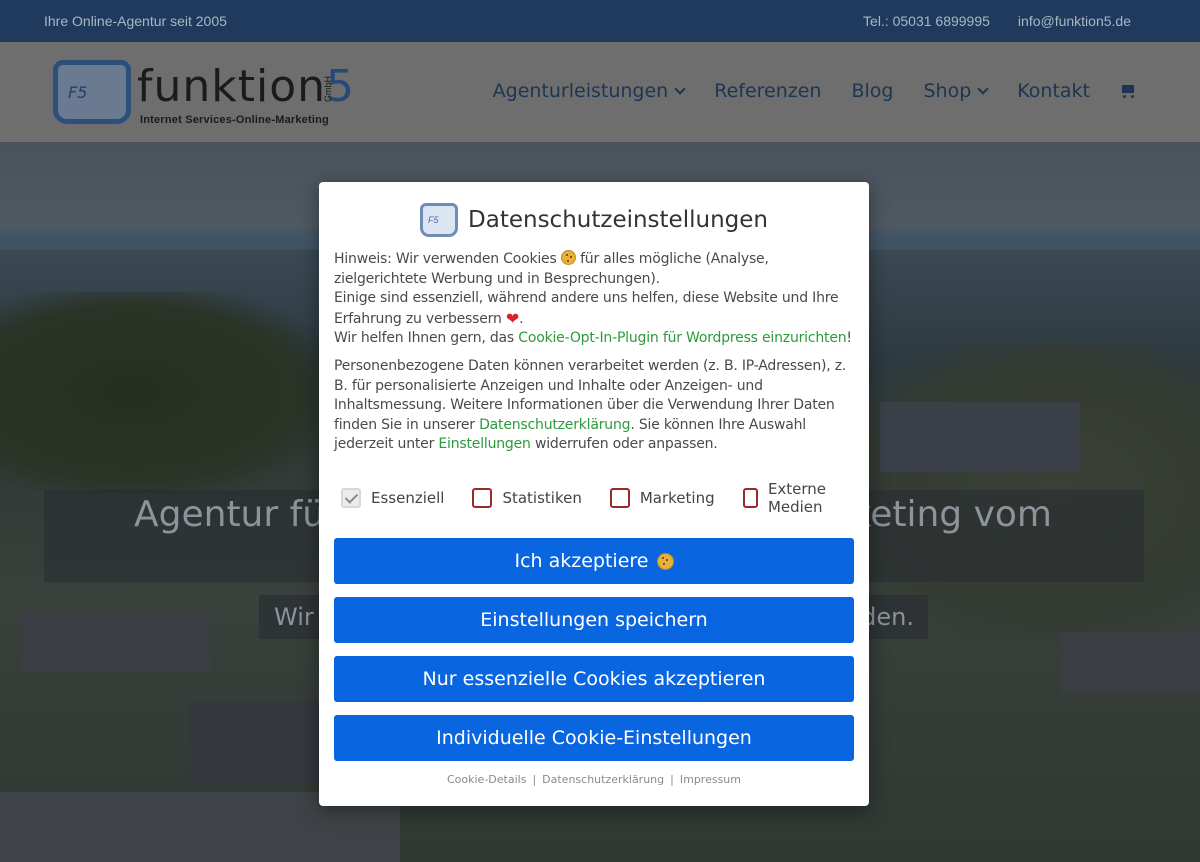  What do you see at coordinates (872, 91) in the screenshot?
I see `nav-item-blog: Blog` at bounding box center [872, 91].